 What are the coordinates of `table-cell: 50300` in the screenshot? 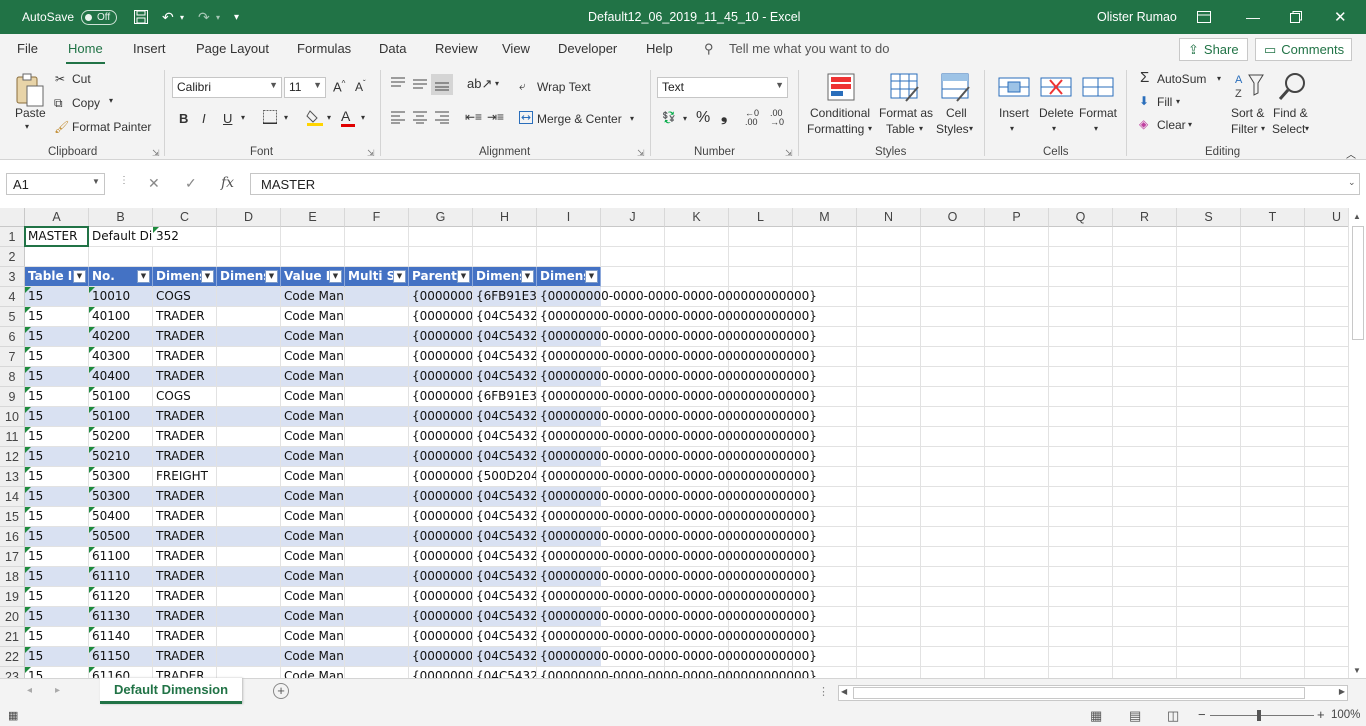 It's located at (121, 477).